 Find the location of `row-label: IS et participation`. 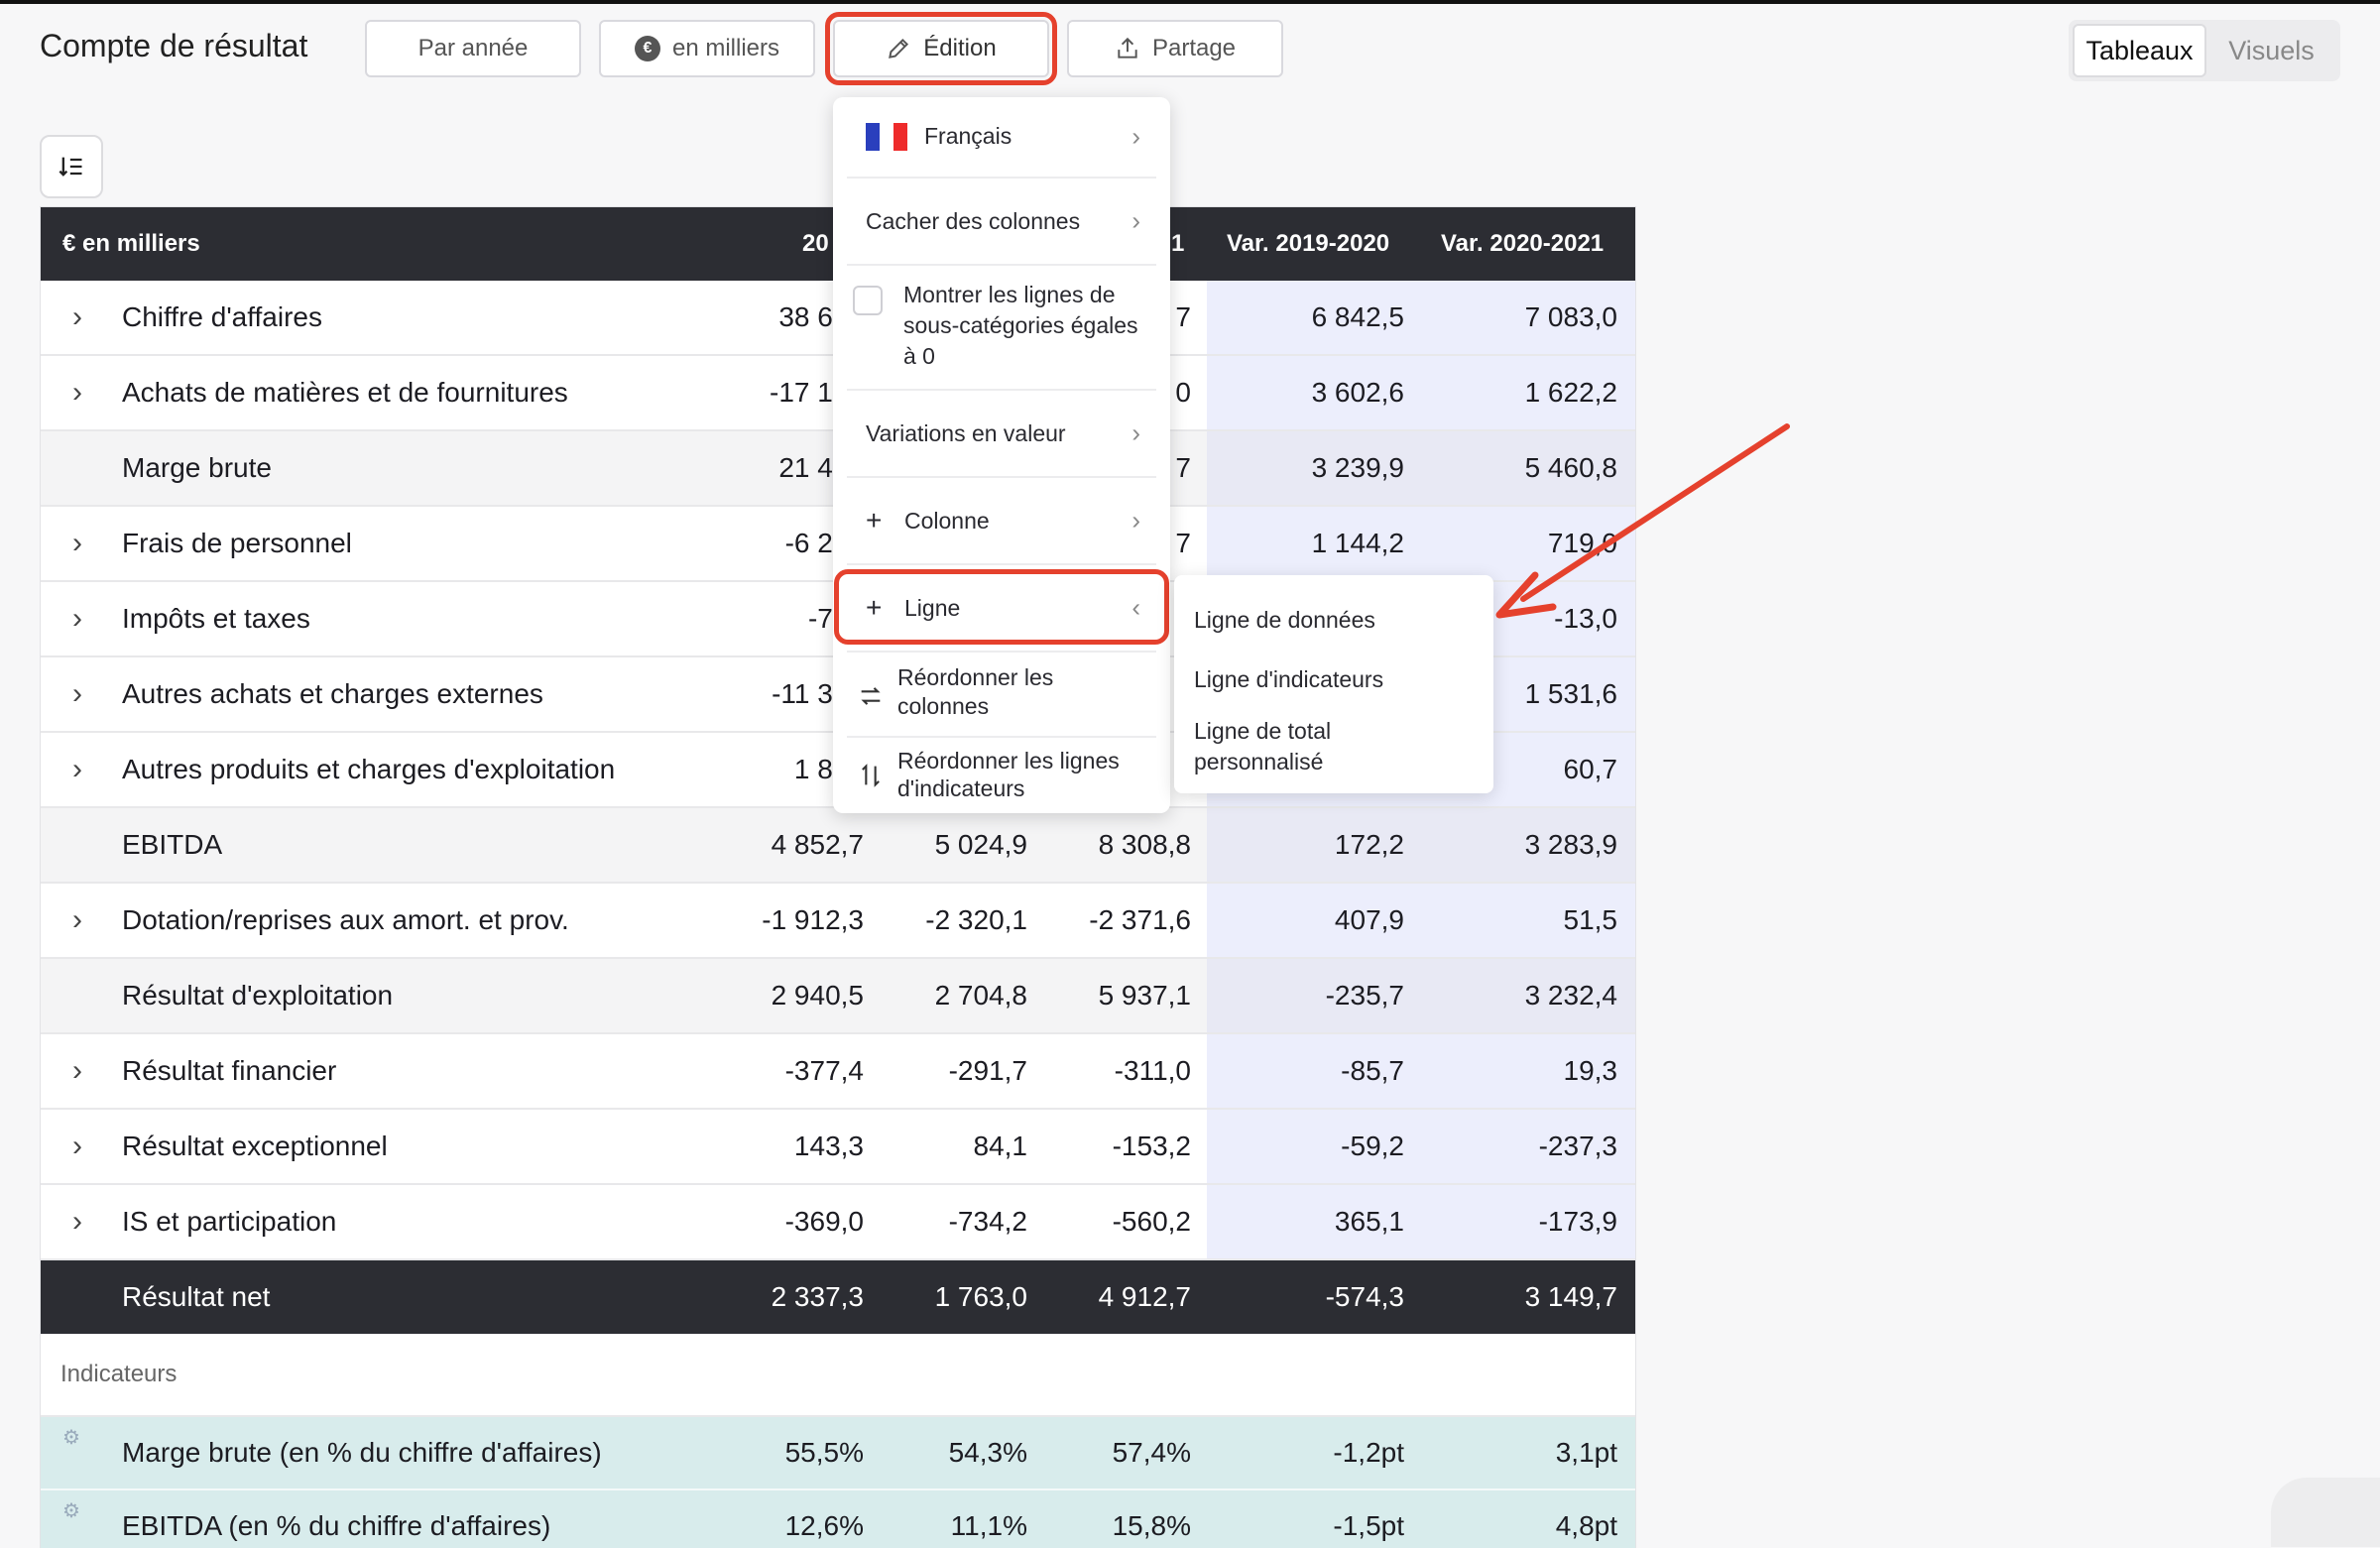

row-label: IS et participation is located at coordinates (229, 1221).